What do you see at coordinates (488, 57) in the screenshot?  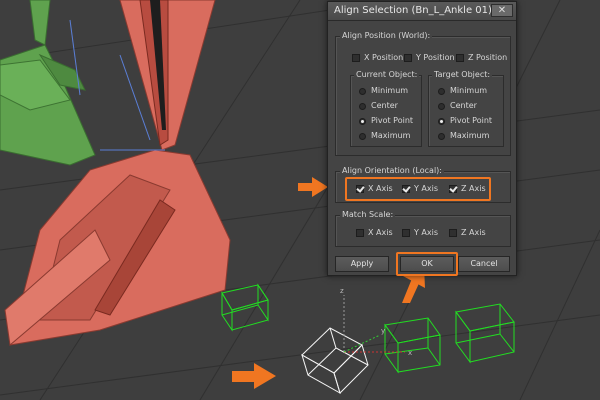 I see `z-position-label: Z Position` at bounding box center [488, 57].